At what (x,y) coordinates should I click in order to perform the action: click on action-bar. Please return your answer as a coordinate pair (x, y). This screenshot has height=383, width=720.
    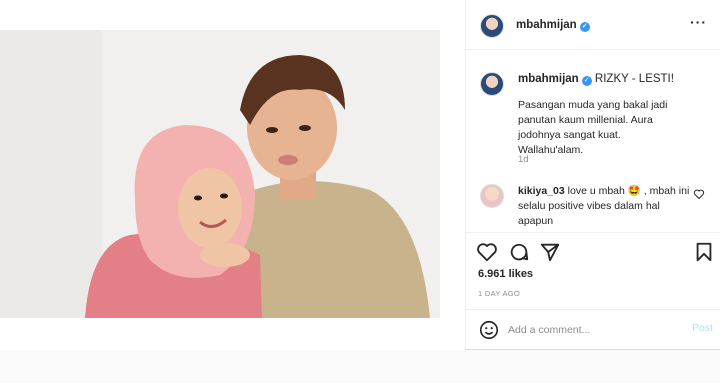
    Looking at the image, I should click on (593, 264).